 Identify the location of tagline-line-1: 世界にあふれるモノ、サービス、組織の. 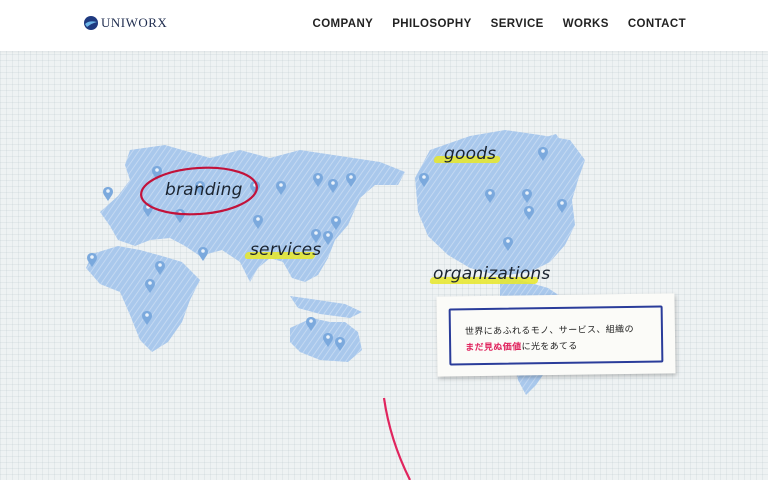
(549, 331).